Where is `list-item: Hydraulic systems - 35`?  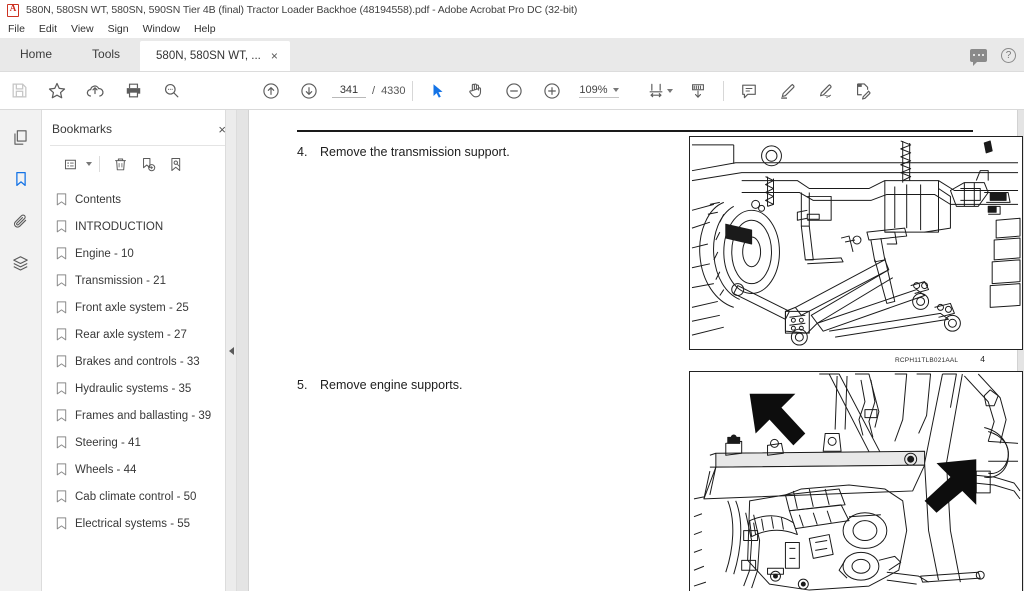
list-item: Hydraulic systems - 35 is located at coordinates (139, 390).